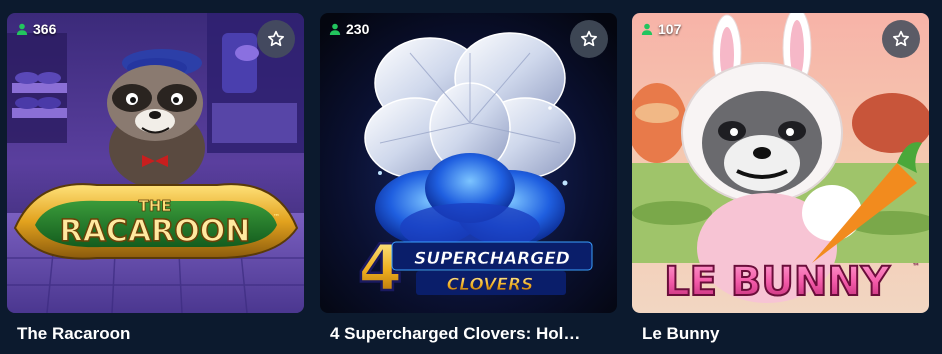  What do you see at coordinates (154, 206) in the screenshot?
I see `racaroon-logo-top: THE` at bounding box center [154, 206].